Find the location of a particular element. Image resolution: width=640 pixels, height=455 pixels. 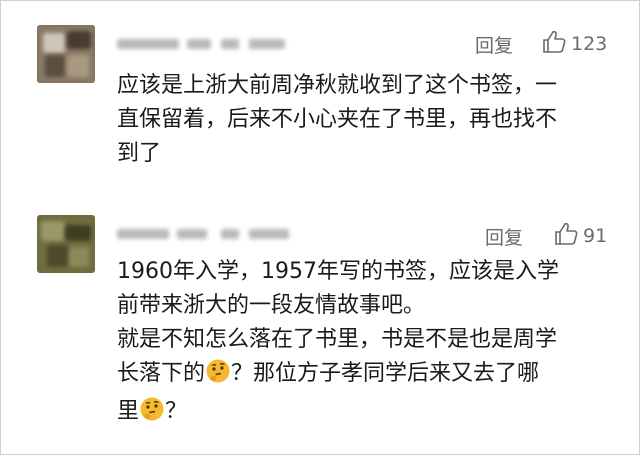

comment-line: 长落下的 ？那位方子孝同学后来又去了哪 is located at coordinates (367, 376).